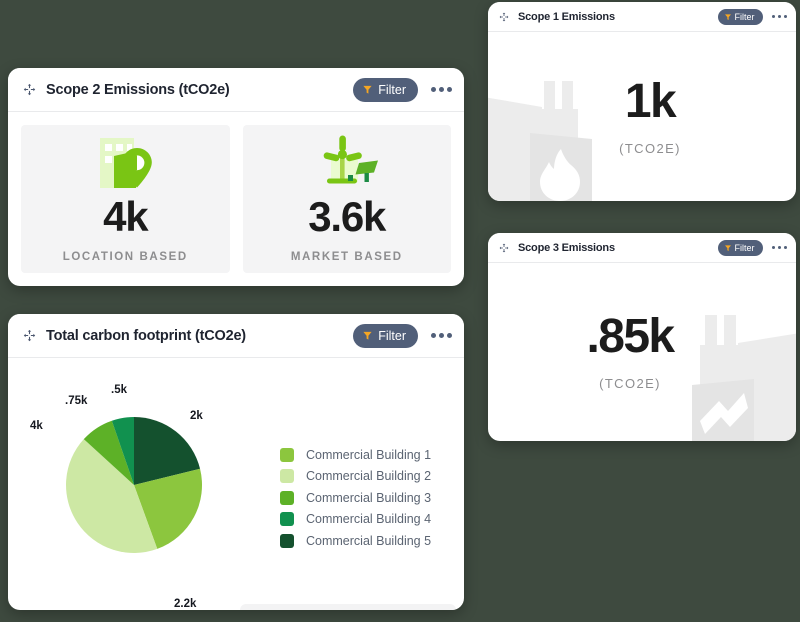 The width and height of the screenshot is (800, 622). What do you see at coordinates (369, 476) in the screenshot?
I see `legend-label: Commercial Building 2` at bounding box center [369, 476].